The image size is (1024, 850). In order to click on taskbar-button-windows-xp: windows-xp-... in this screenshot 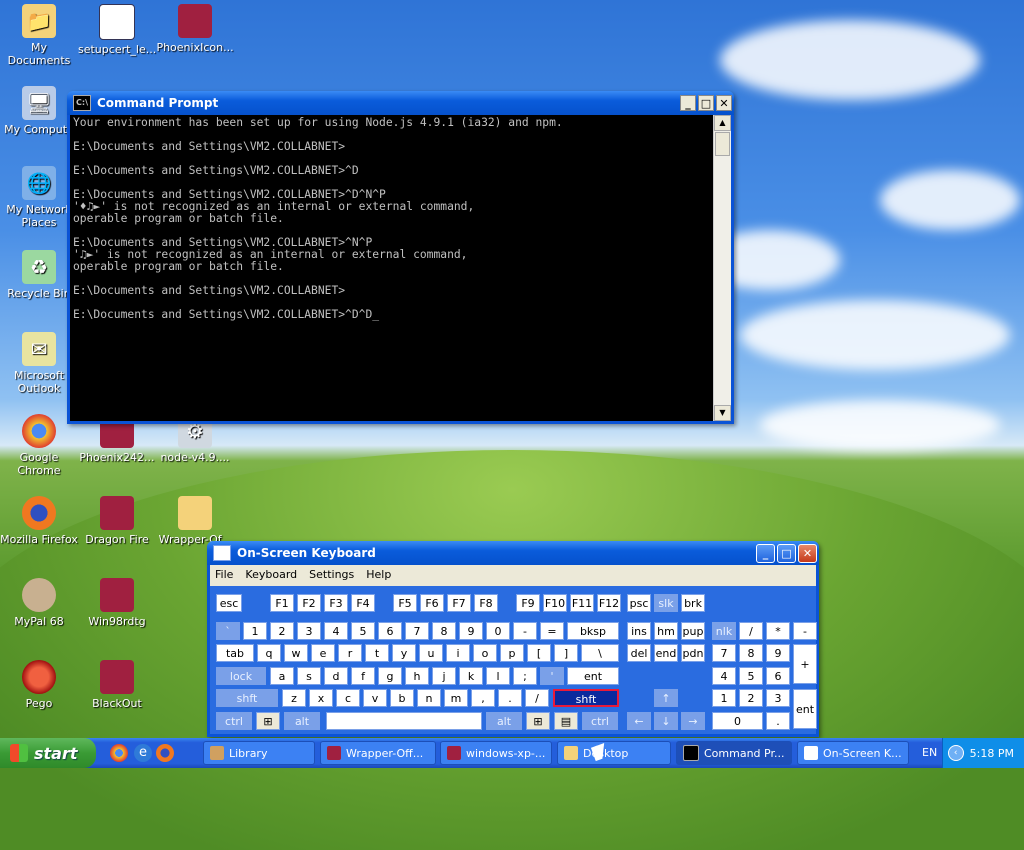, I will do `click(496, 753)`.